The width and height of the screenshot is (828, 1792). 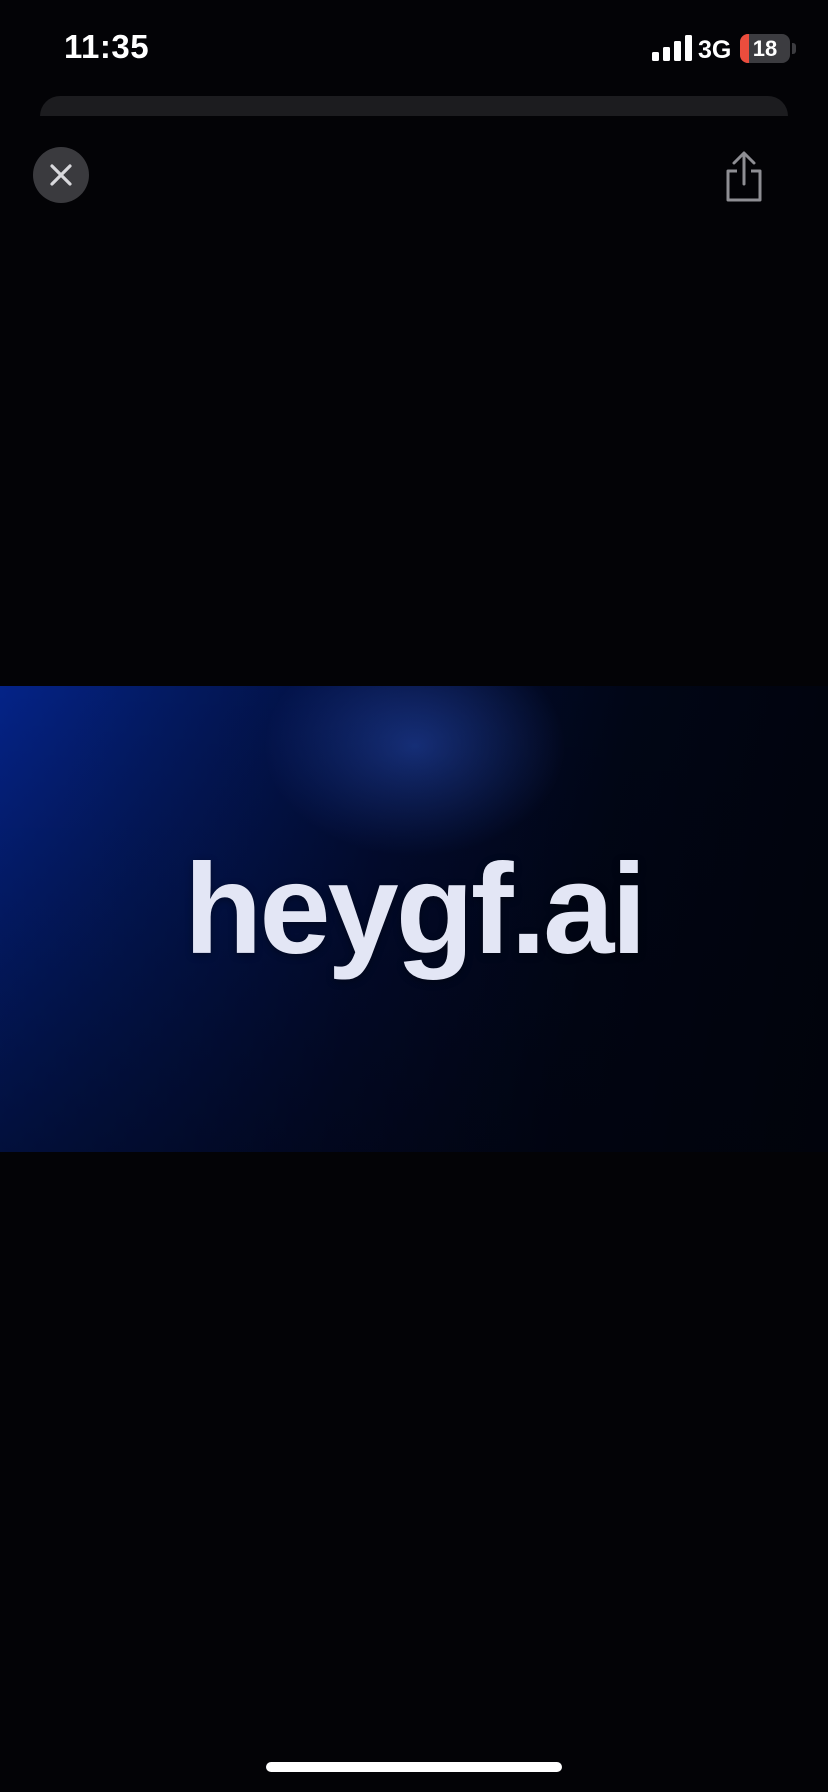 I want to click on home-indicator, so click(x=414, y=1767).